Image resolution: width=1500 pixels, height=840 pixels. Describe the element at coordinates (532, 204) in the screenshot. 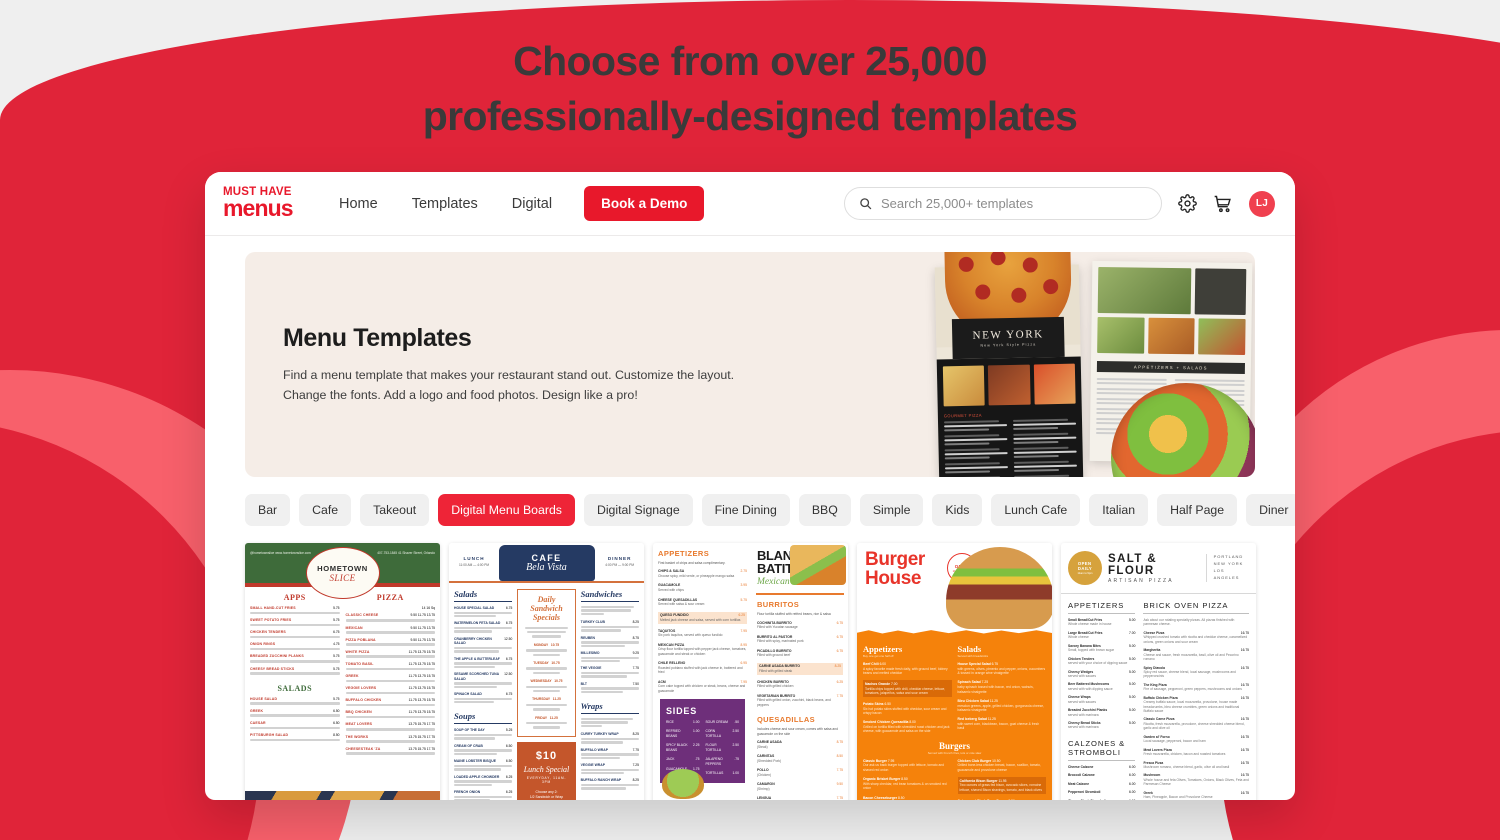

I see `nav-link-digital: Digital` at that location.